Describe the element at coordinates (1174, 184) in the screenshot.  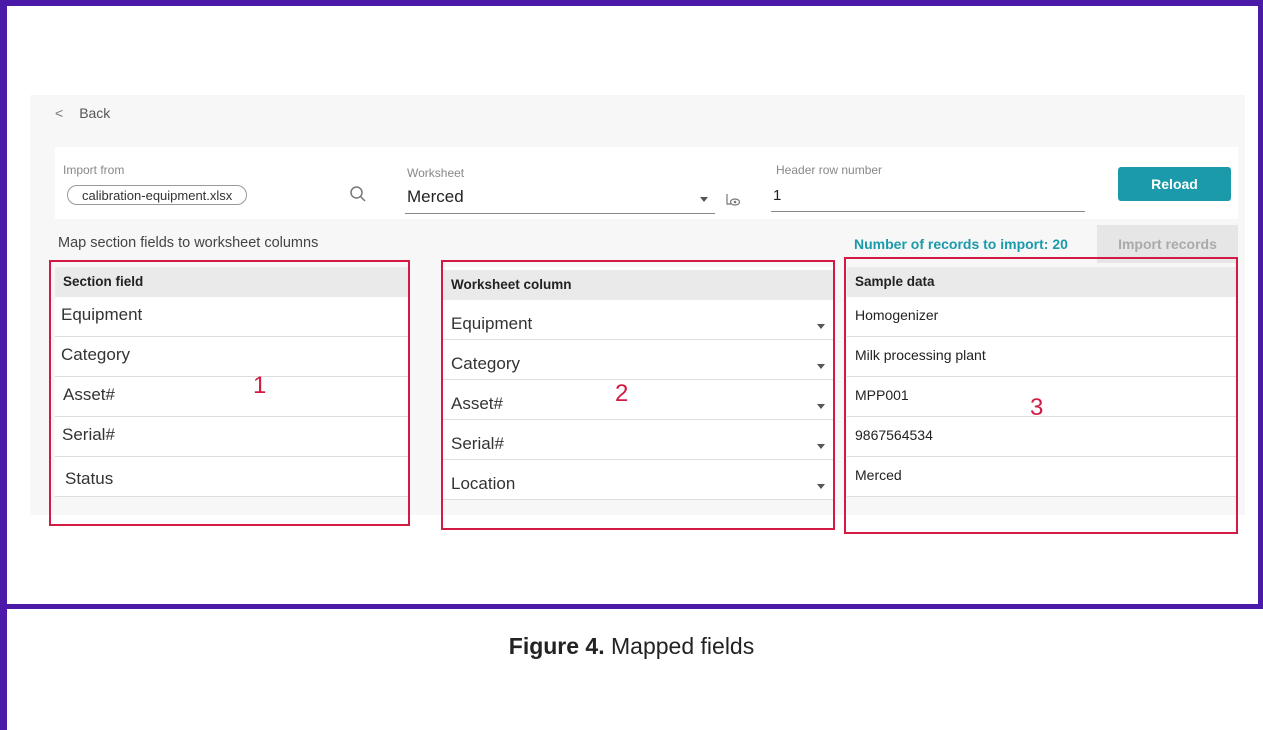
I see `reload-button: Reload` at that location.